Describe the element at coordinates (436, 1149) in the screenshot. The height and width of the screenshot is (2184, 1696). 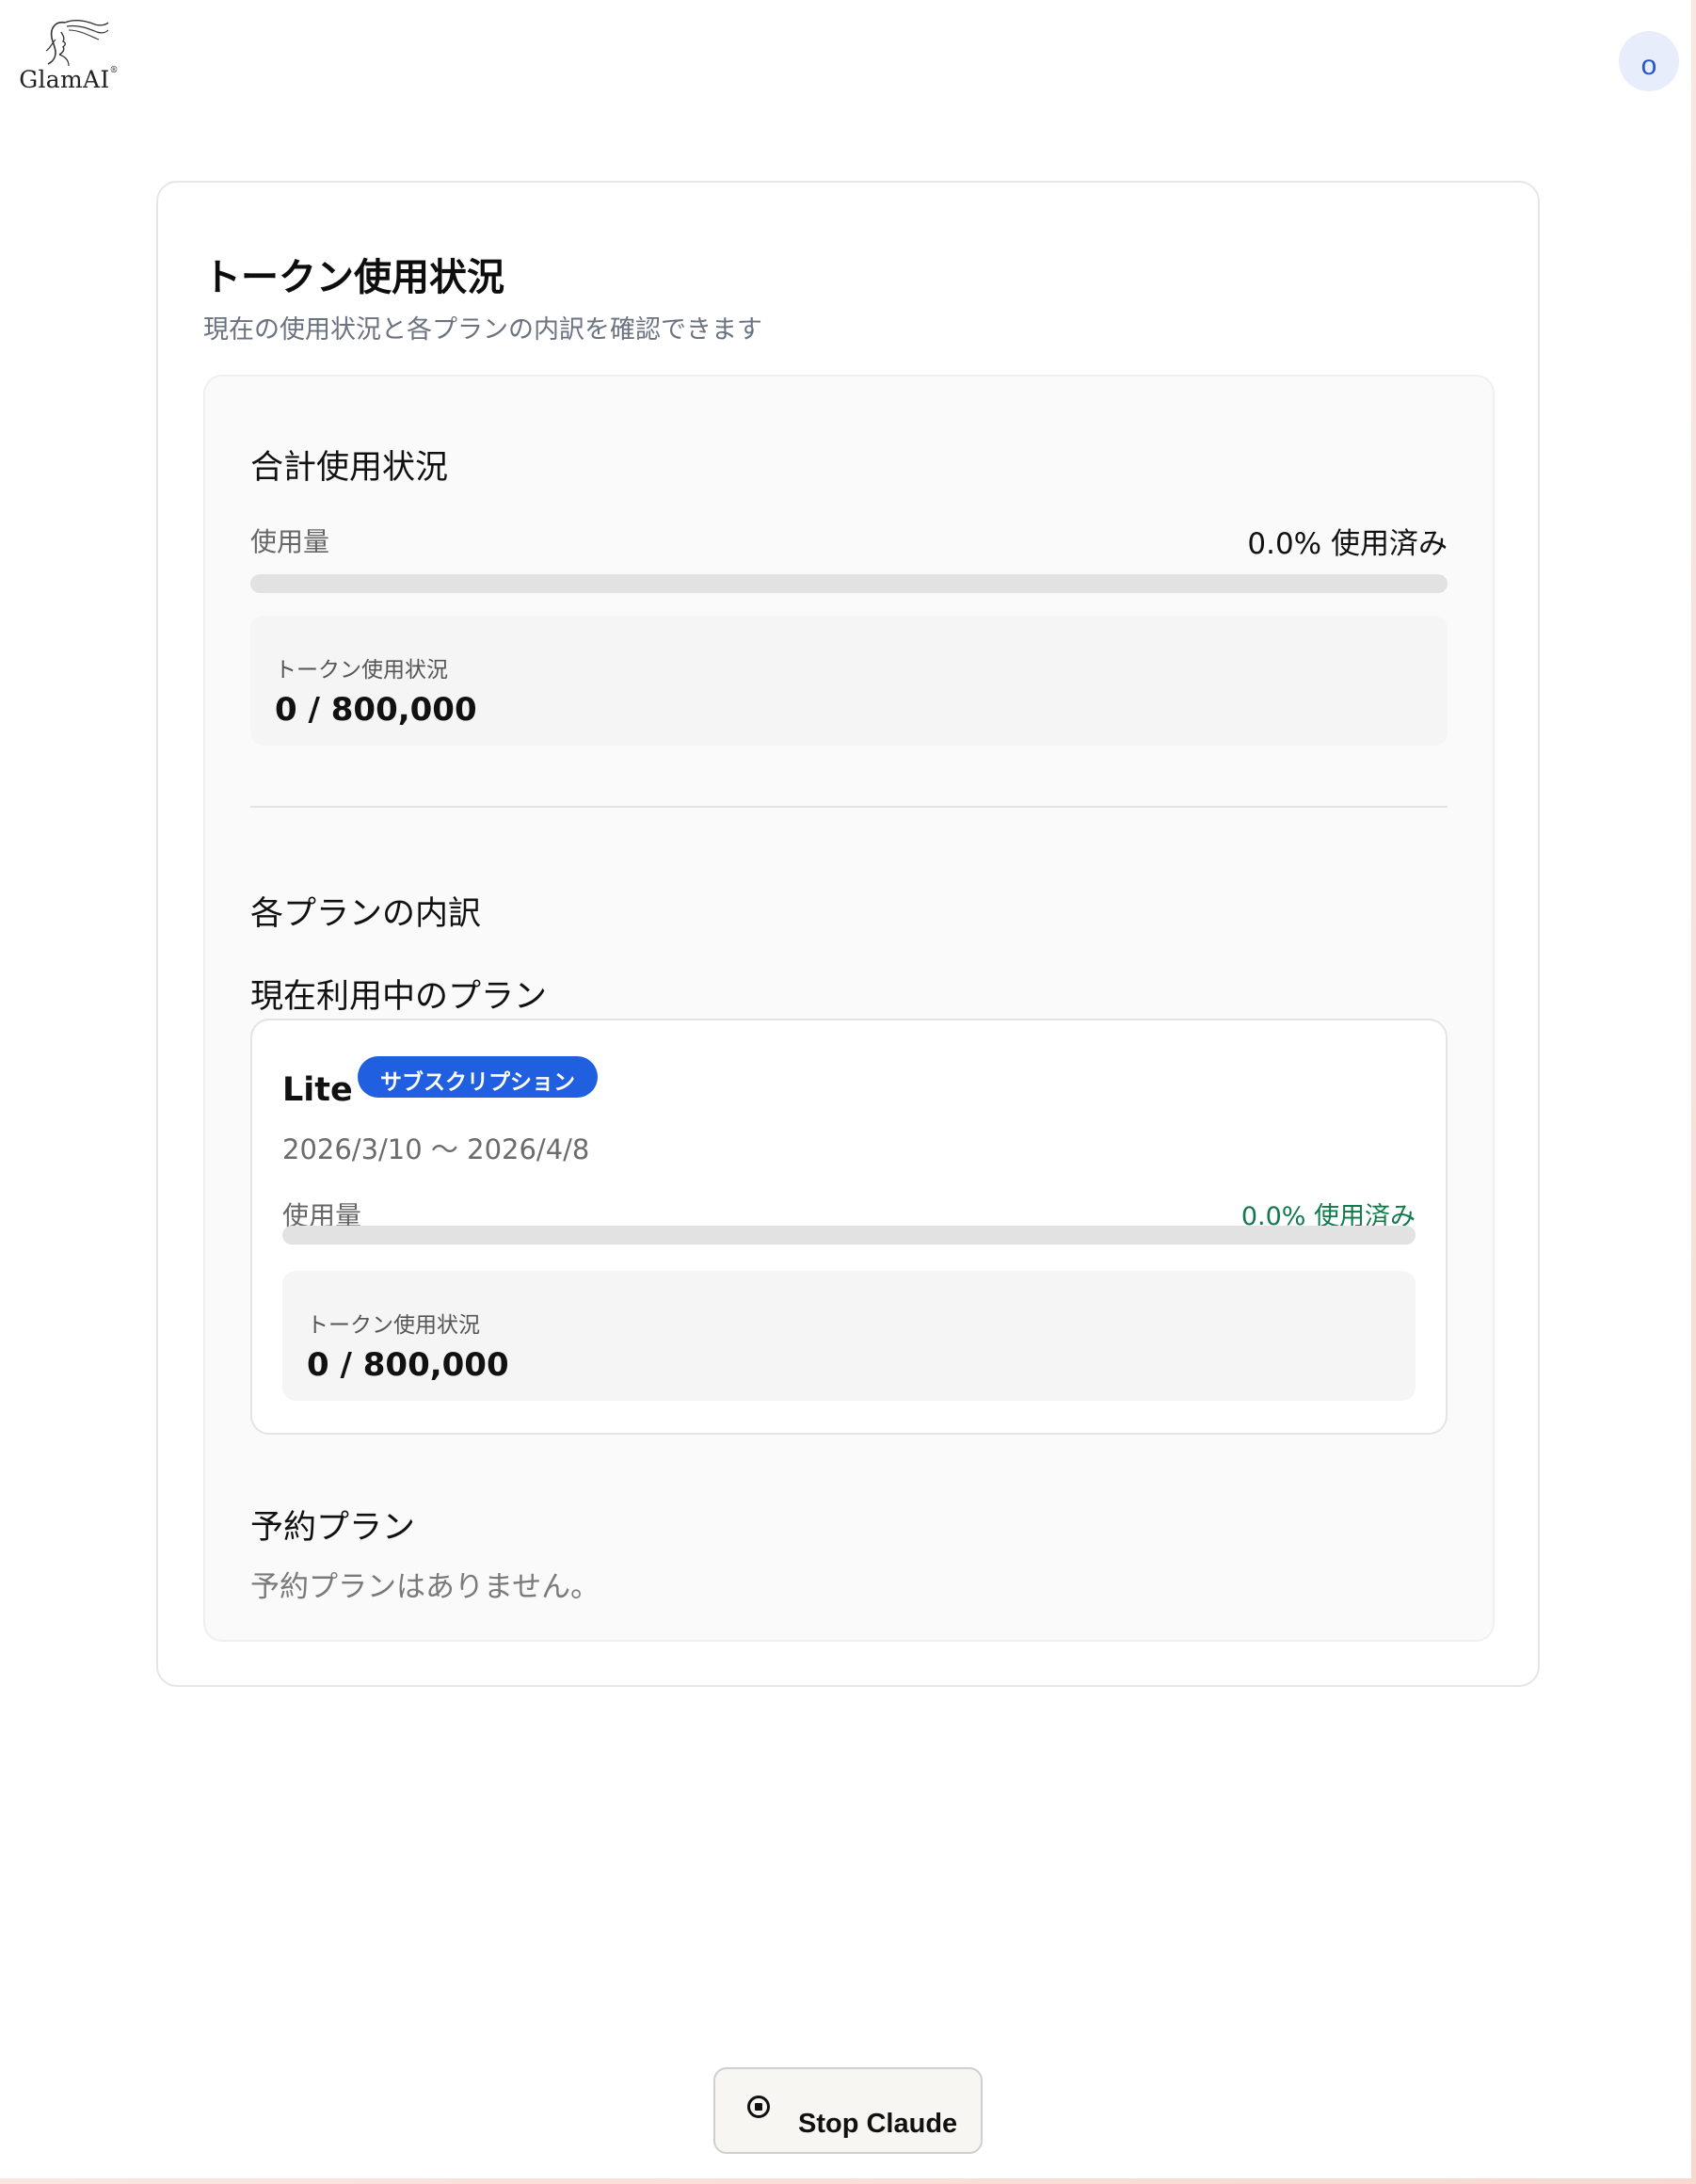
I see `plan-period: 2026/3/10 〜 2026/4/8` at that location.